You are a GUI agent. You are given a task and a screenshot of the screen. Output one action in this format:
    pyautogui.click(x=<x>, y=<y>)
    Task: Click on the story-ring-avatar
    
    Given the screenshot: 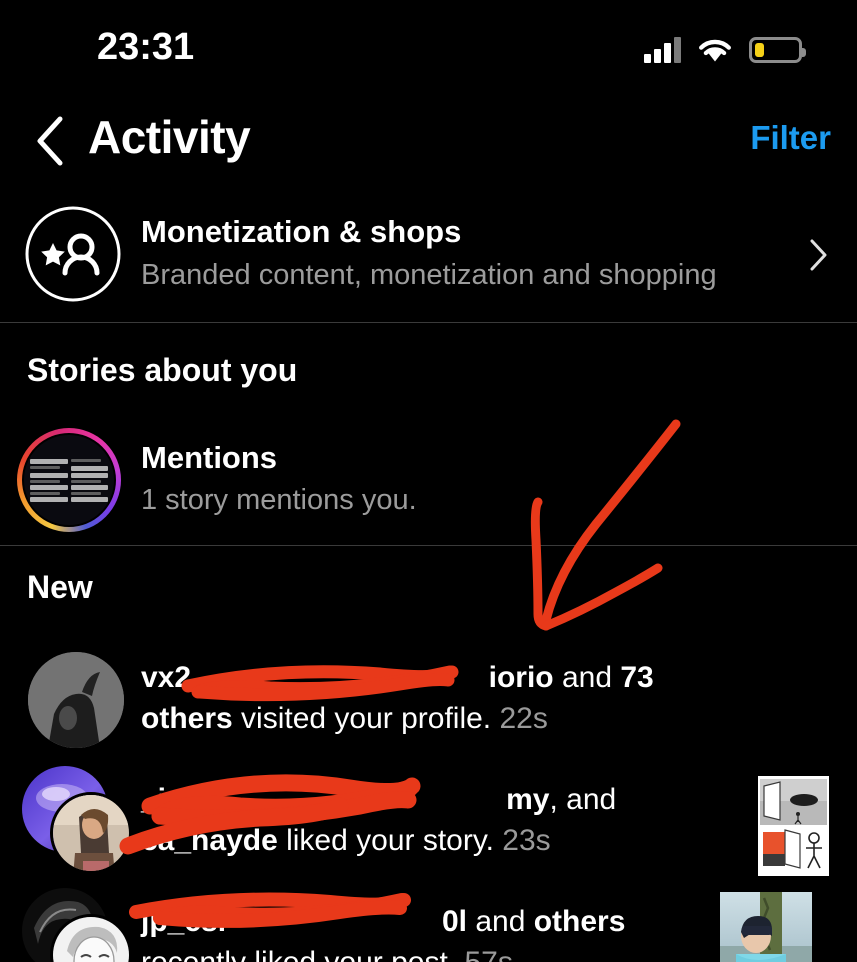 What is the action you would take?
    pyautogui.click(x=69, y=480)
    